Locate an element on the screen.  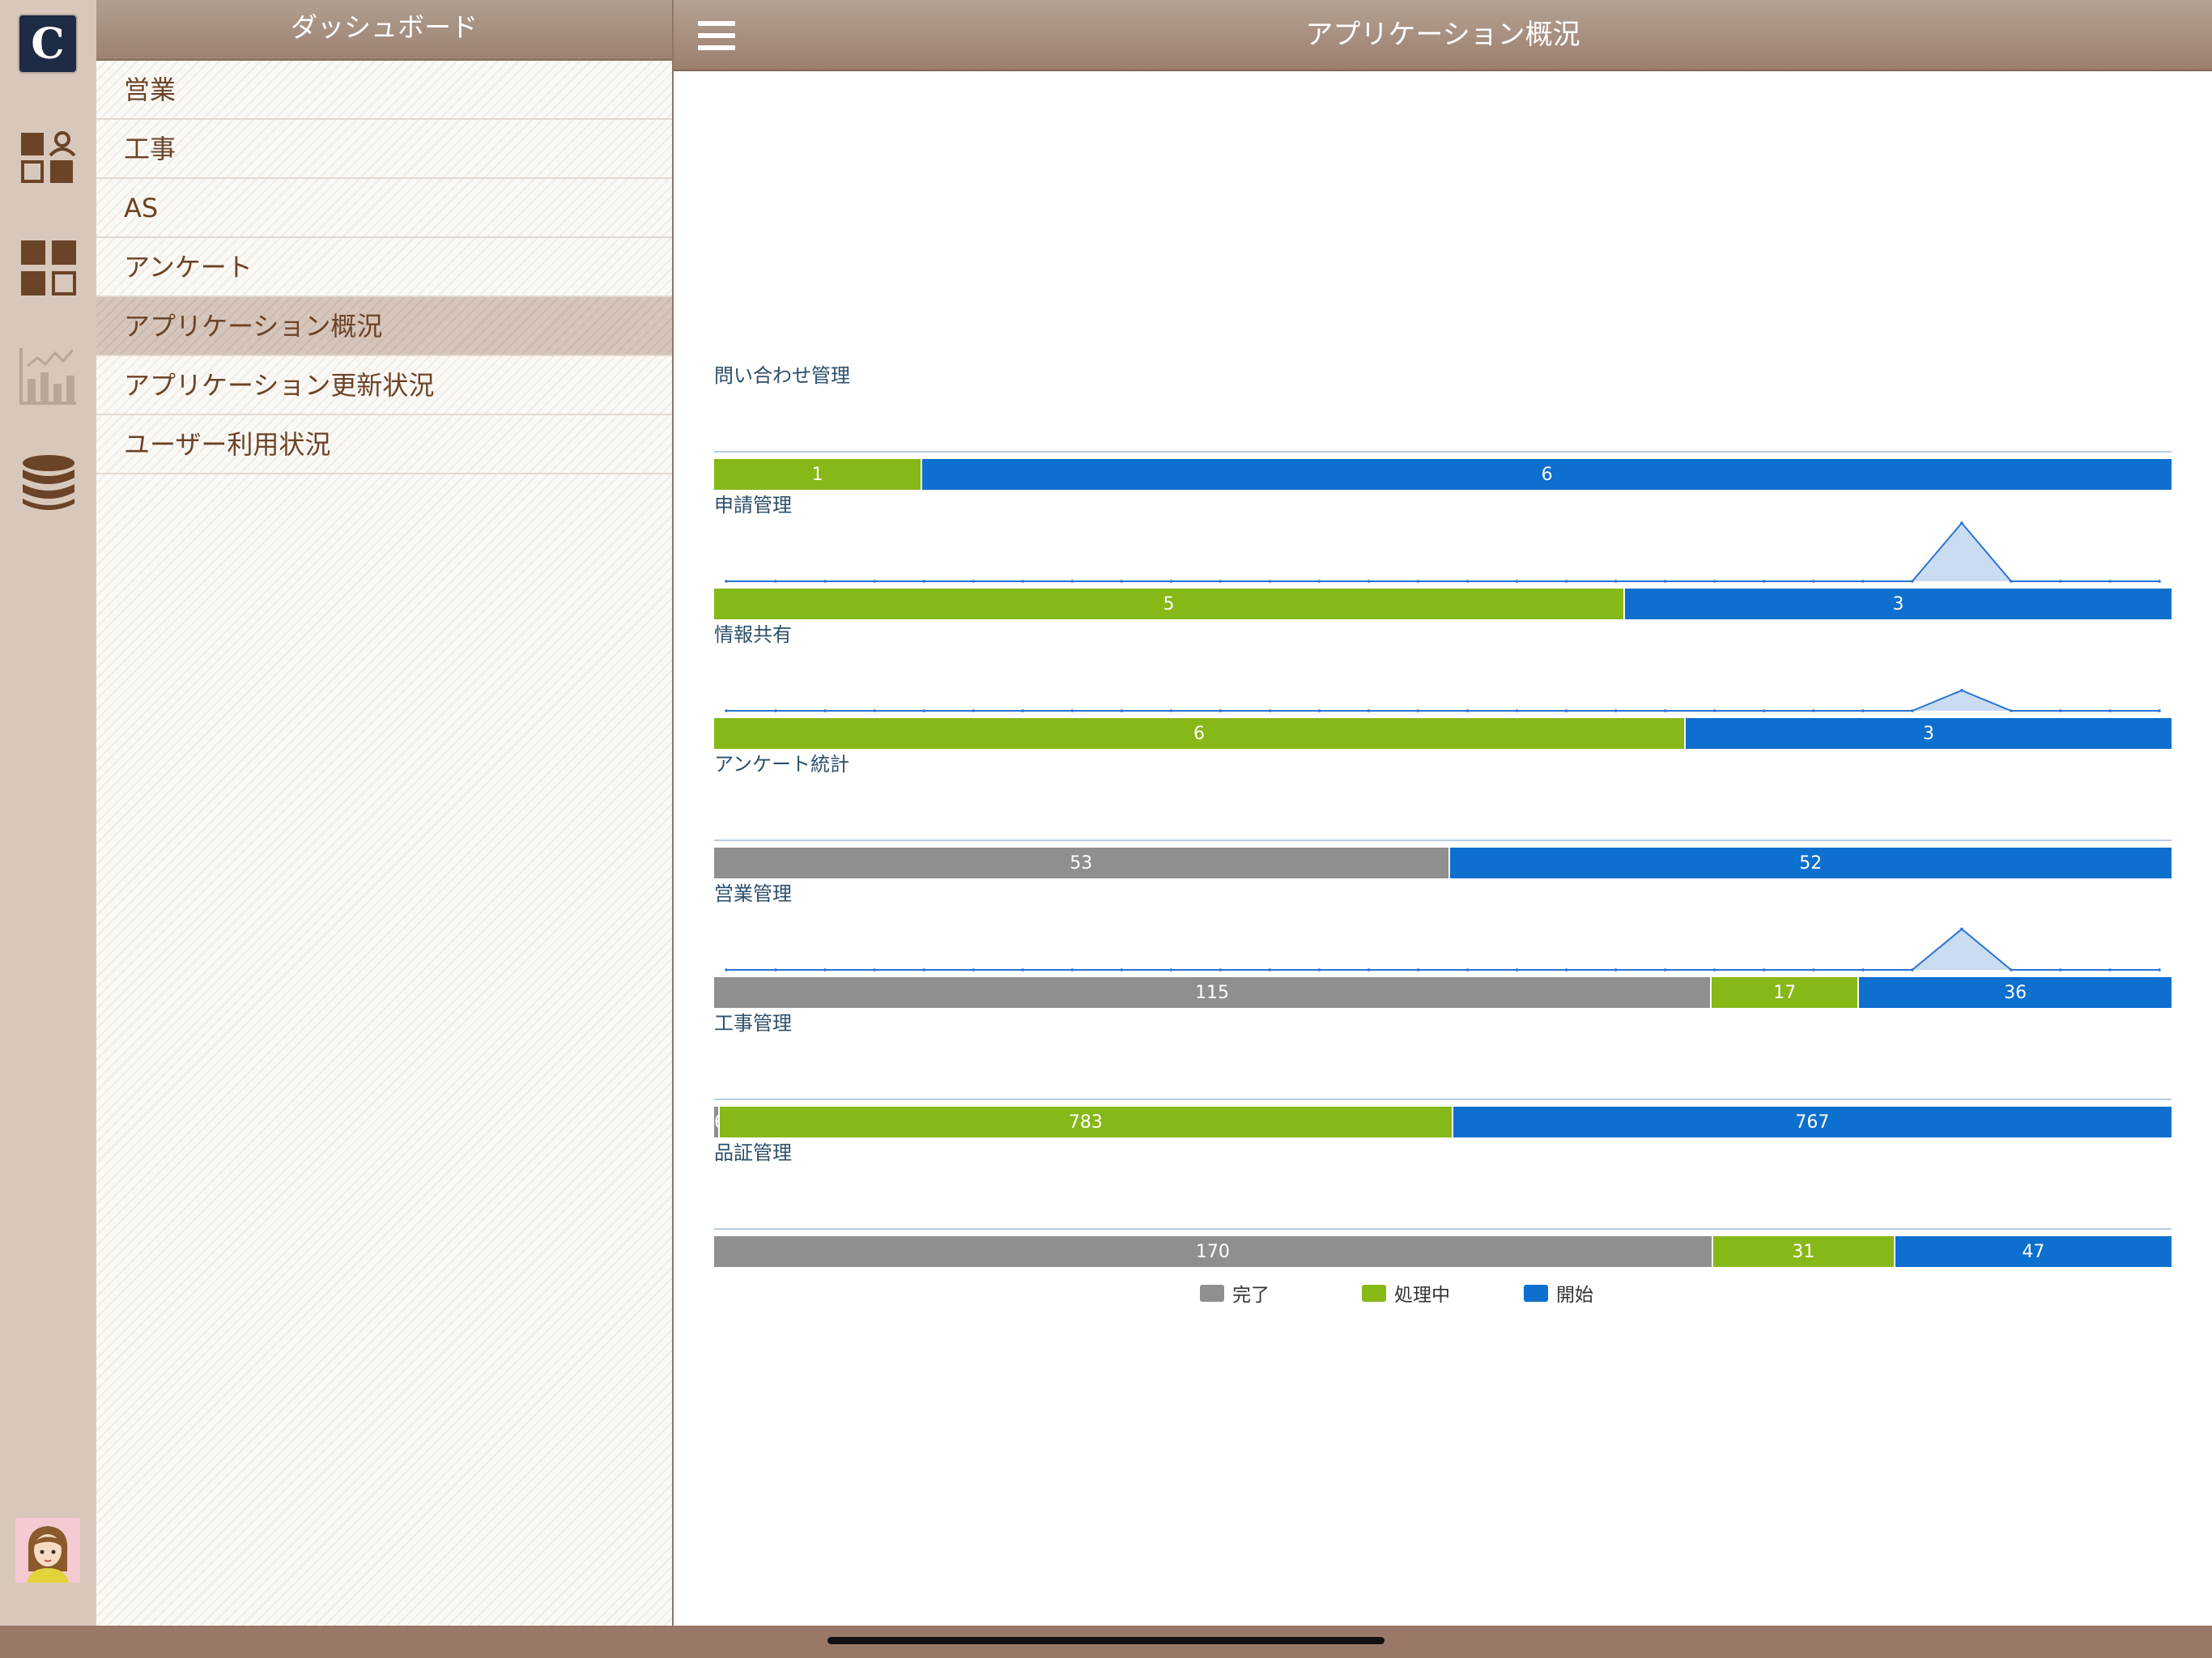
bar-segment: 5 is located at coordinates (1170, 604).